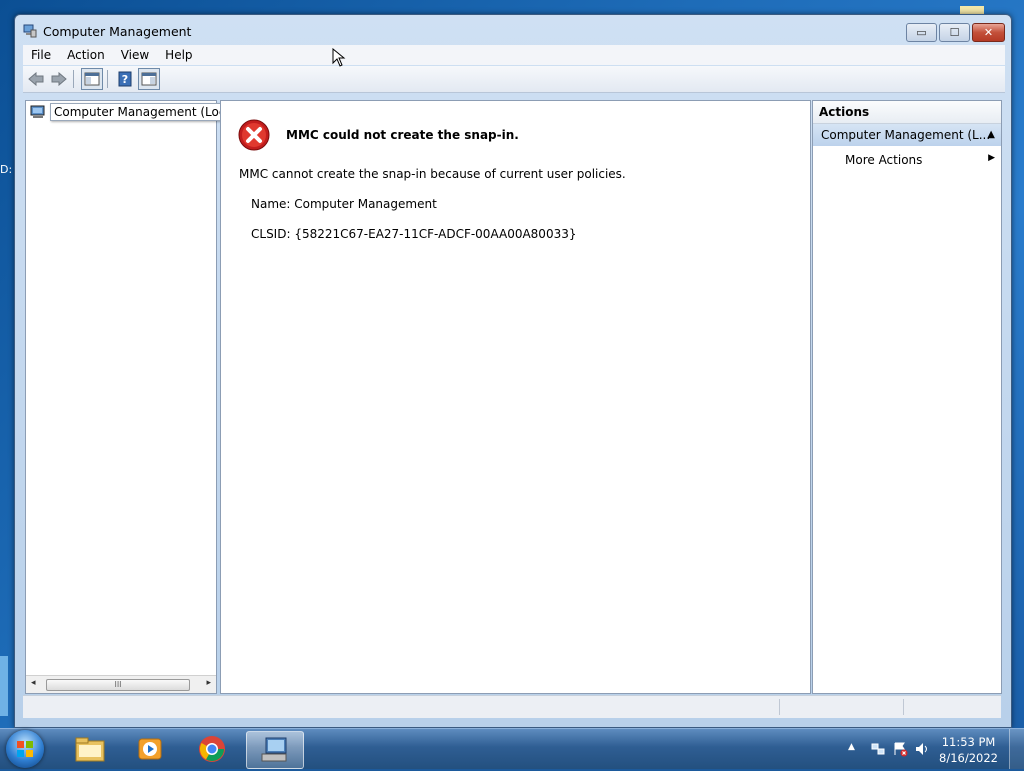 The width and height of the screenshot is (1024, 771). I want to click on maximize-icon: ☐, so click(954, 32).